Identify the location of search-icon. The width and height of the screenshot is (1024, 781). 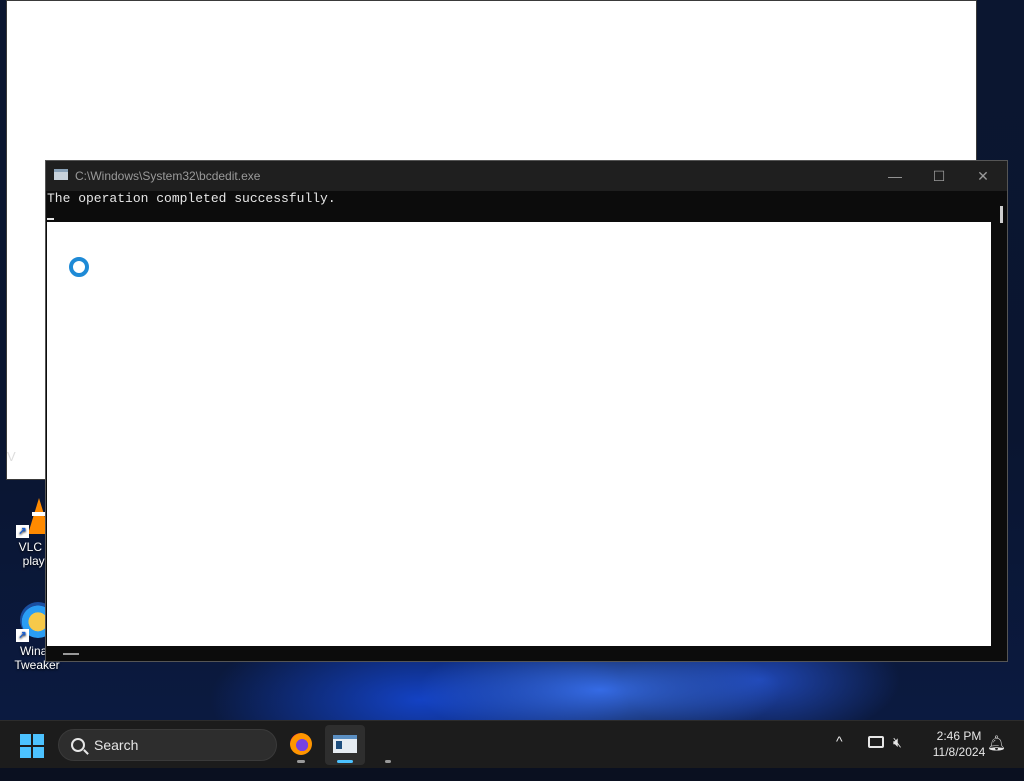
(78, 745).